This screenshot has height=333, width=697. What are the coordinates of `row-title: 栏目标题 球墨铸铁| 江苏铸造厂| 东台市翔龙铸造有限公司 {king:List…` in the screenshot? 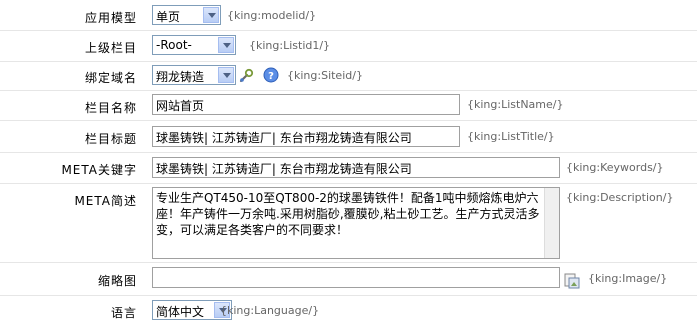 It's located at (348, 137).